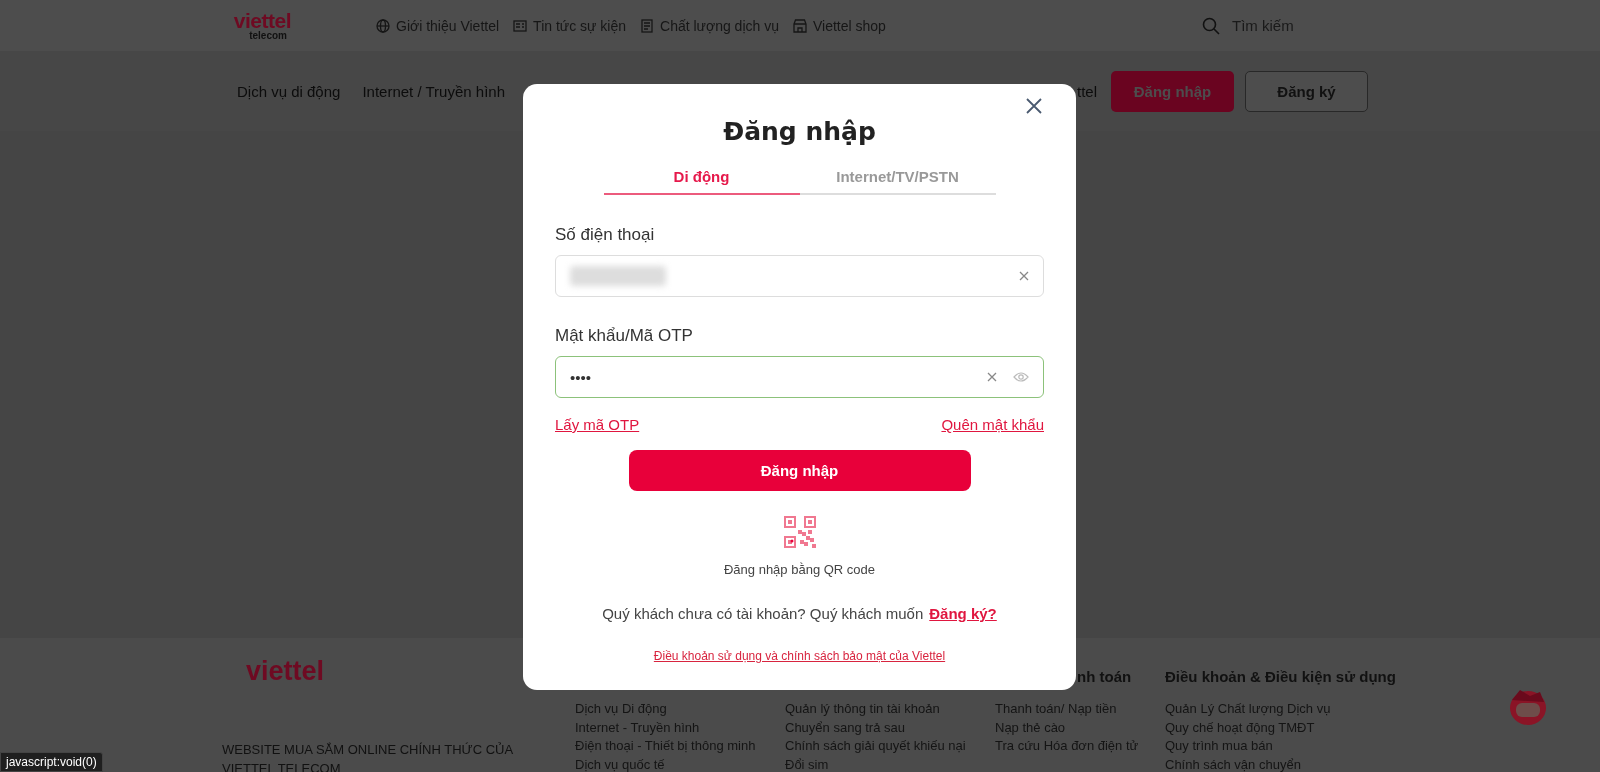  Describe the element at coordinates (1021, 377) in the screenshot. I see `eye-icon` at that location.